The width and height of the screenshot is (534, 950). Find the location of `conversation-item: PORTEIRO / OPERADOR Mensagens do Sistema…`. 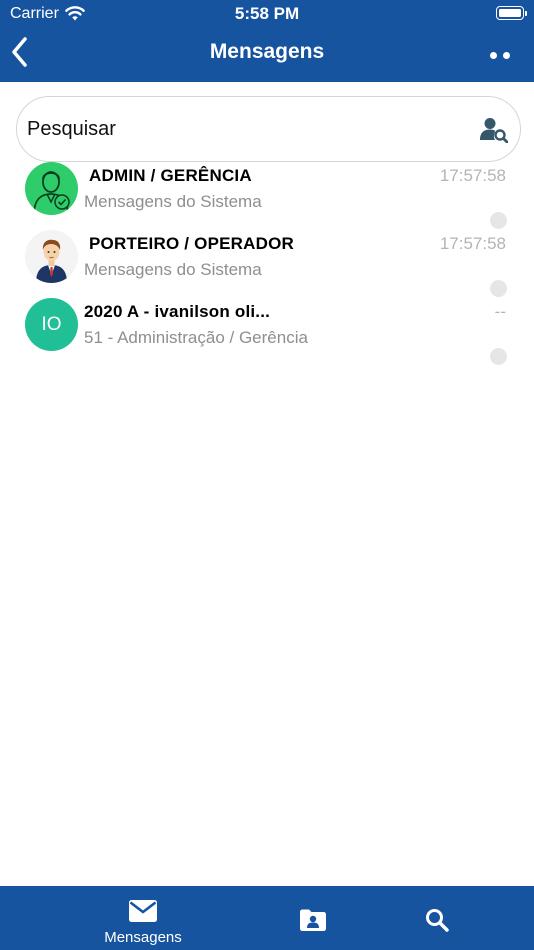

conversation-item: PORTEIRO / OPERADOR Mensagens do Sistema… is located at coordinates (267, 262).